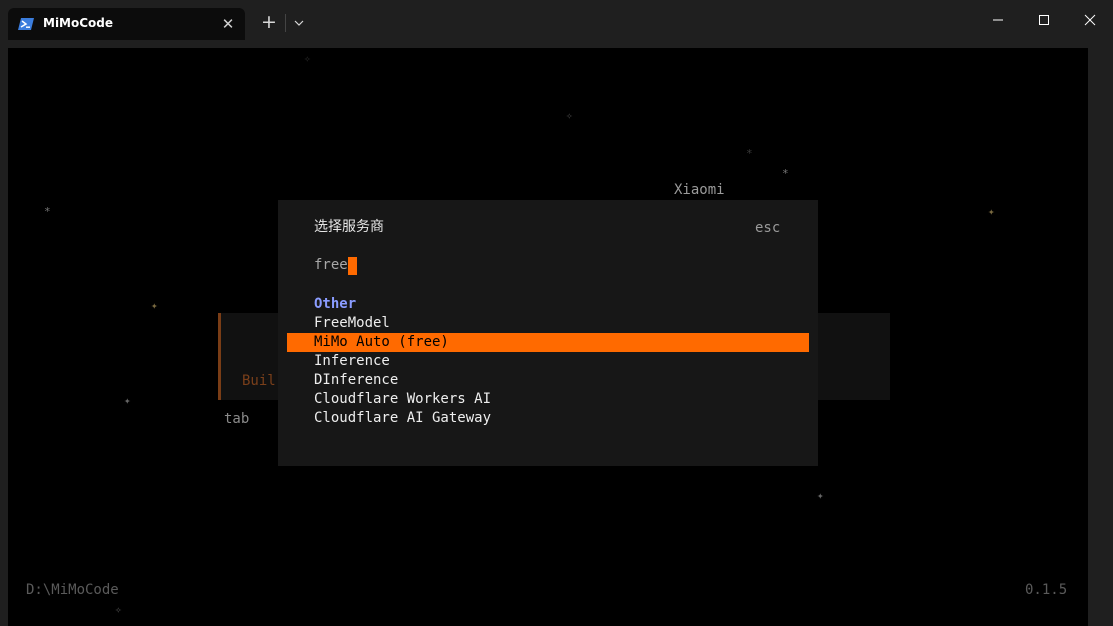 Image resolution: width=1113 pixels, height=626 pixels. I want to click on dialog-title: 选择服务商, so click(349, 227).